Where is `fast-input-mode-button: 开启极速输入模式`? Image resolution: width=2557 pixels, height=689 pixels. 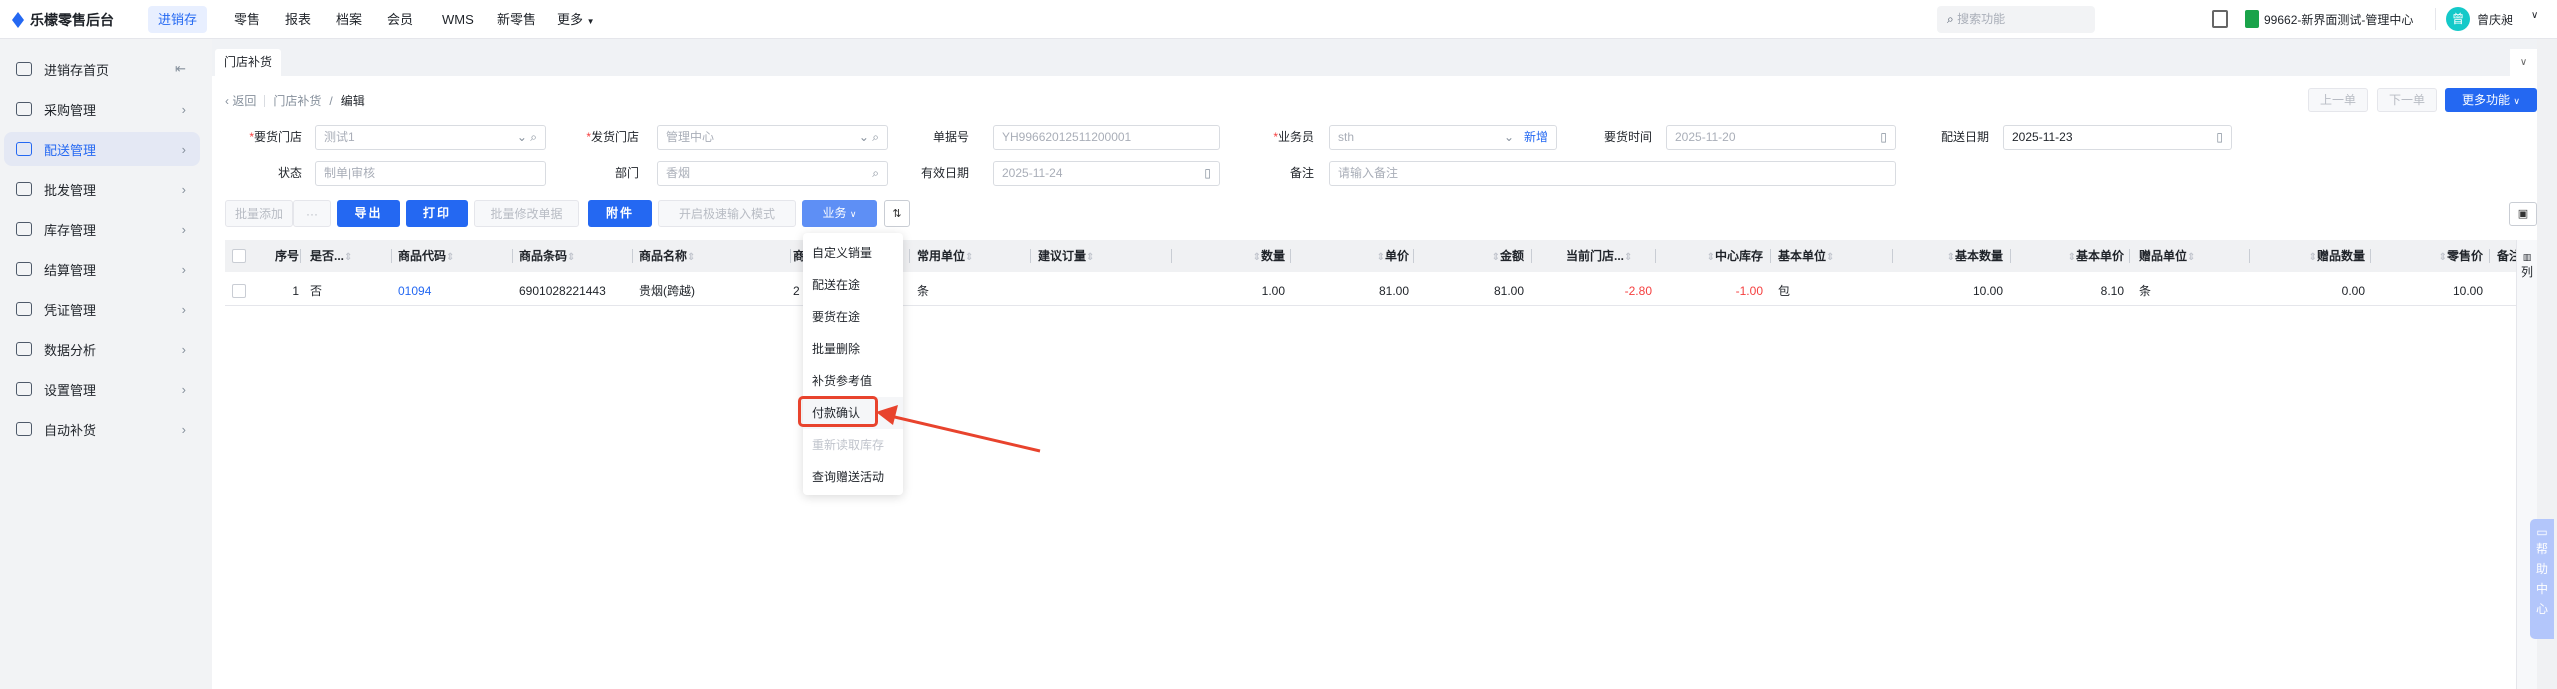 fast-input-mode-button: 开启极速输入模式 is located at coordinates (727, 213).